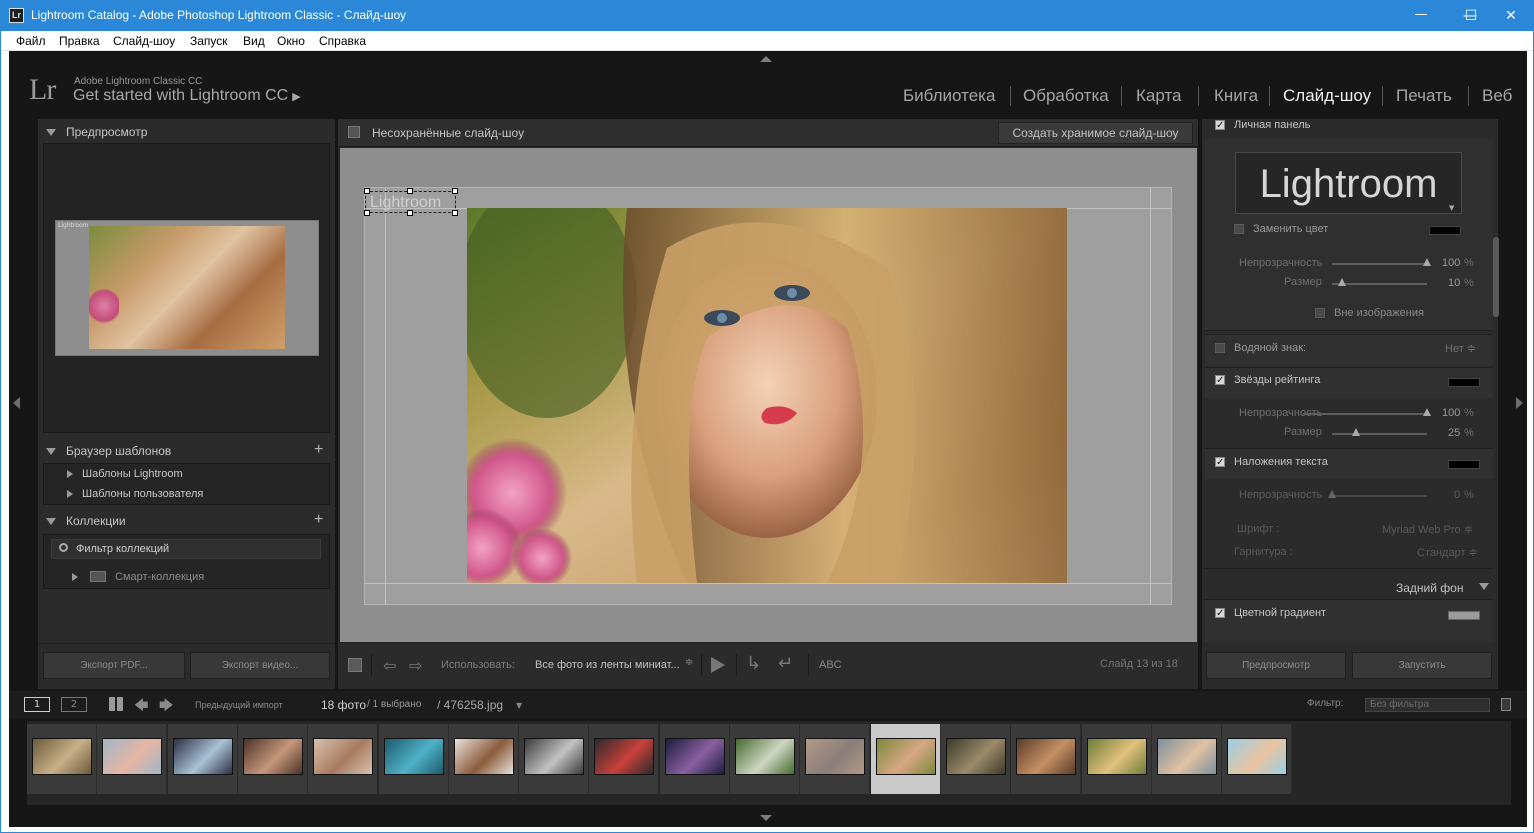  What do you see at coordinates (141, 707) in the screenshot?
I see `back-arrow-icon: 🡄` at bounding box center [141, 707].